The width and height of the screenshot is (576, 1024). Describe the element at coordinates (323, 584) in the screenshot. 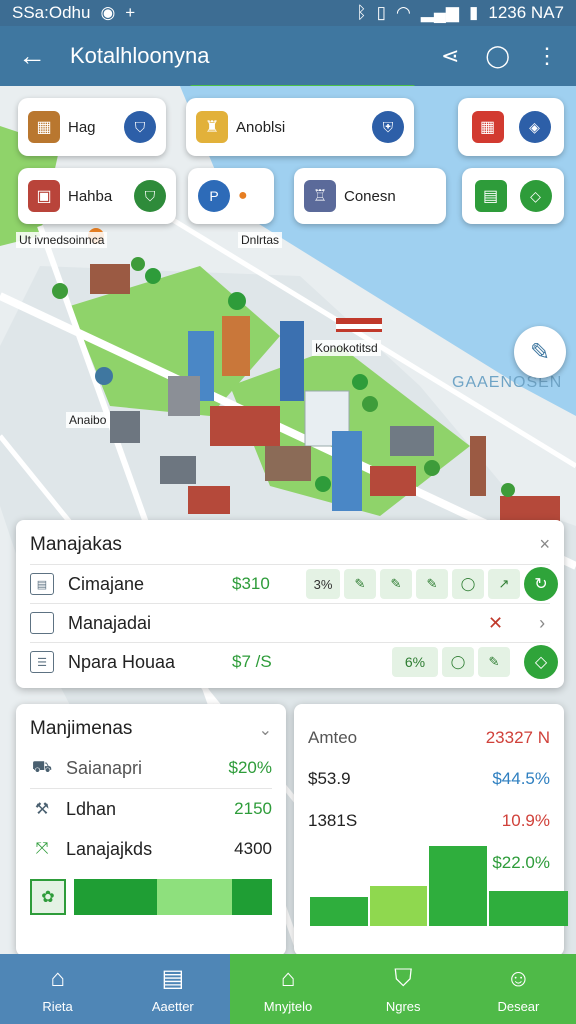

I see `percent-chip: 3%` at that location.